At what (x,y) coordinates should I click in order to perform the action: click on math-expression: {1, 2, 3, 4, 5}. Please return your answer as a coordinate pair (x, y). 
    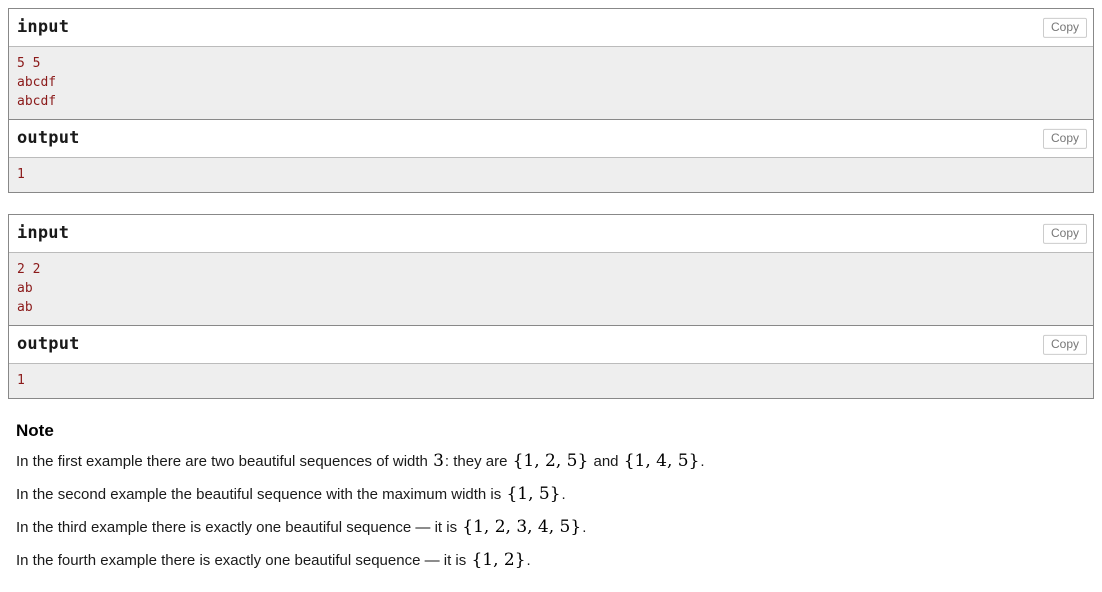
    Looking at the image, I should click on (522, 527).